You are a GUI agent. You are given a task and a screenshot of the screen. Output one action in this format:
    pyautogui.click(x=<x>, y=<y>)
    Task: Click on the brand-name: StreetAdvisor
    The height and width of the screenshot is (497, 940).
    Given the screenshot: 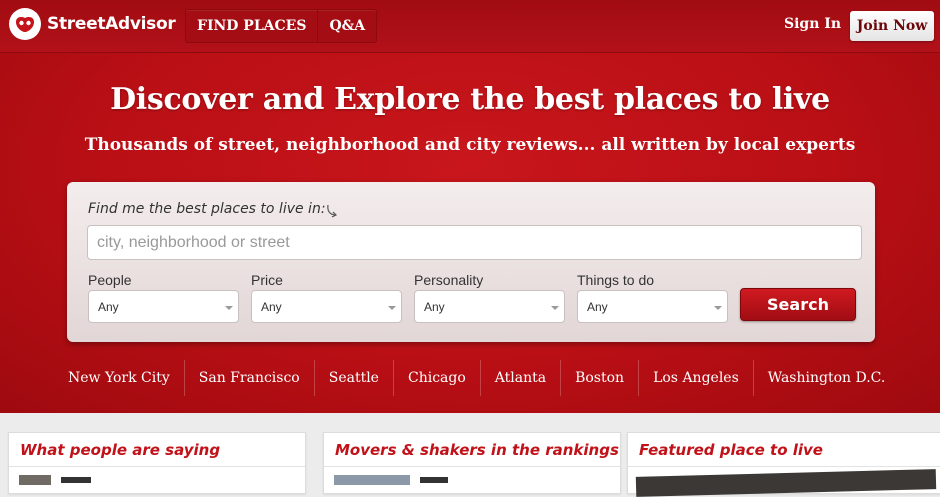 What is the action you would take?
    pyautogui.click(x=111, y=24)
    